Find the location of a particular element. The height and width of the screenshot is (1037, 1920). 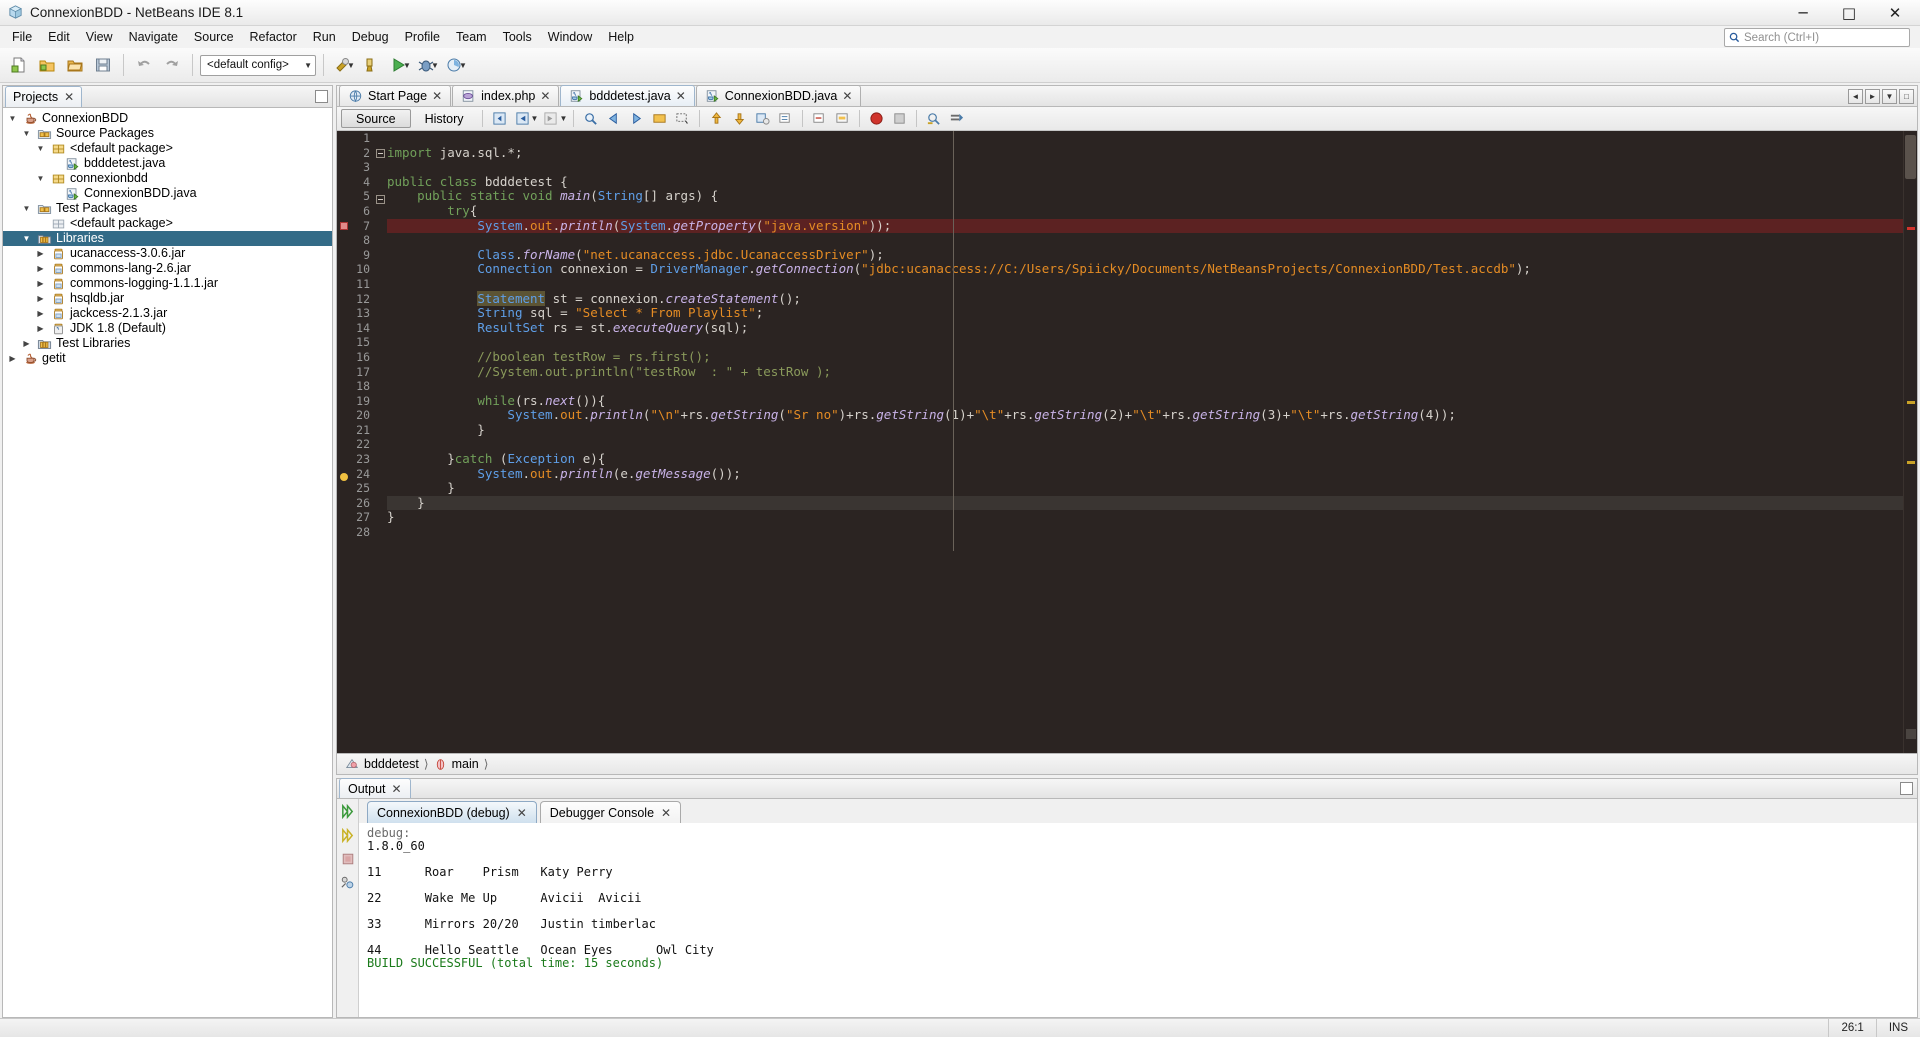

forward-icon is located at coordinates (550, 119).